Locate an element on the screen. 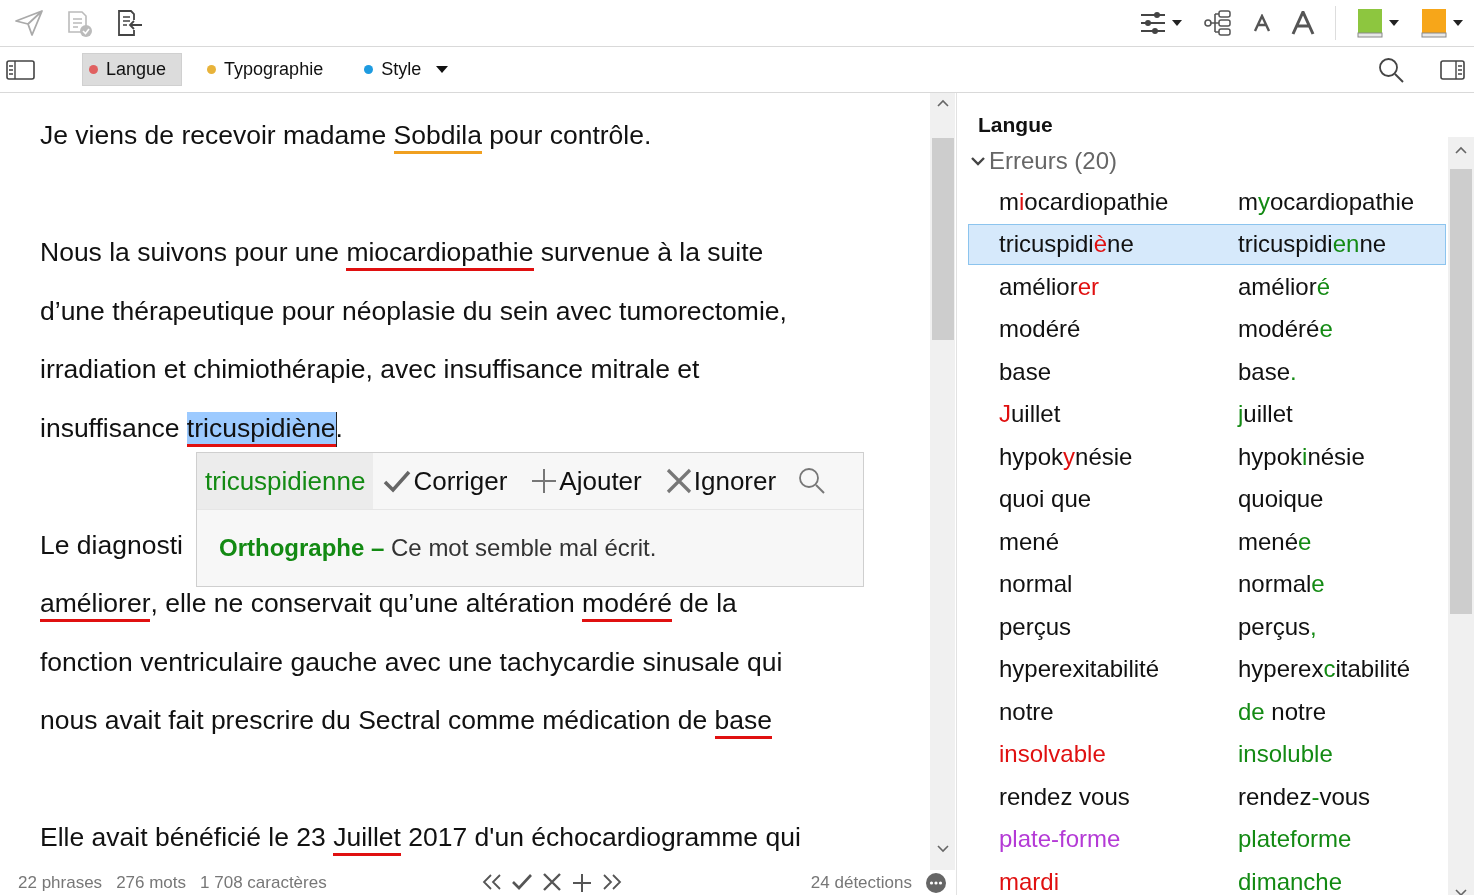  error-row: normal normale is located at coordinates (1207, 584).